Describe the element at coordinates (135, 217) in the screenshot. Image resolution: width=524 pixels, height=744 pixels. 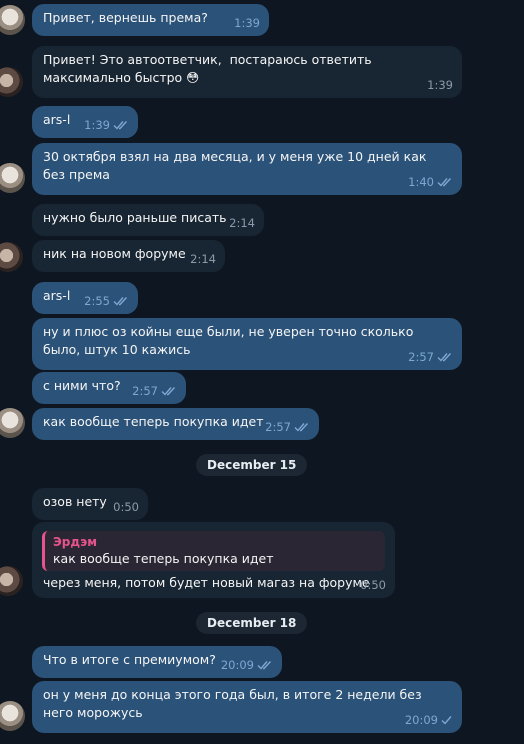
I see `message-text: нужно было раньше писать` at that location.